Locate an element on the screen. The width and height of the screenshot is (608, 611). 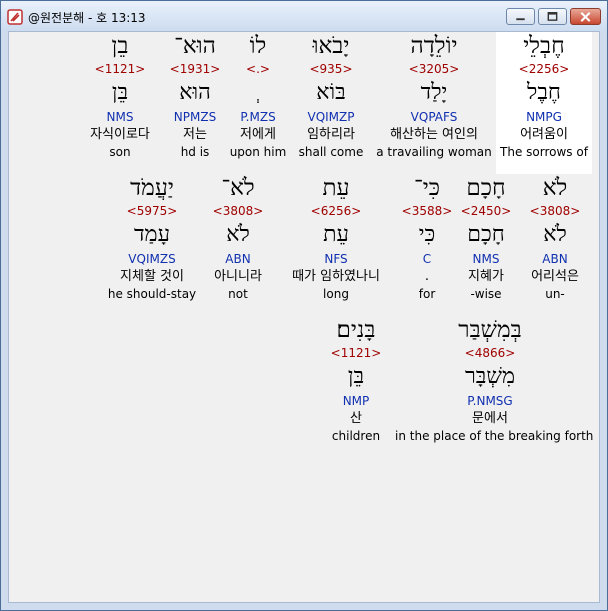
app-icon is located at coordinates (15, 17).